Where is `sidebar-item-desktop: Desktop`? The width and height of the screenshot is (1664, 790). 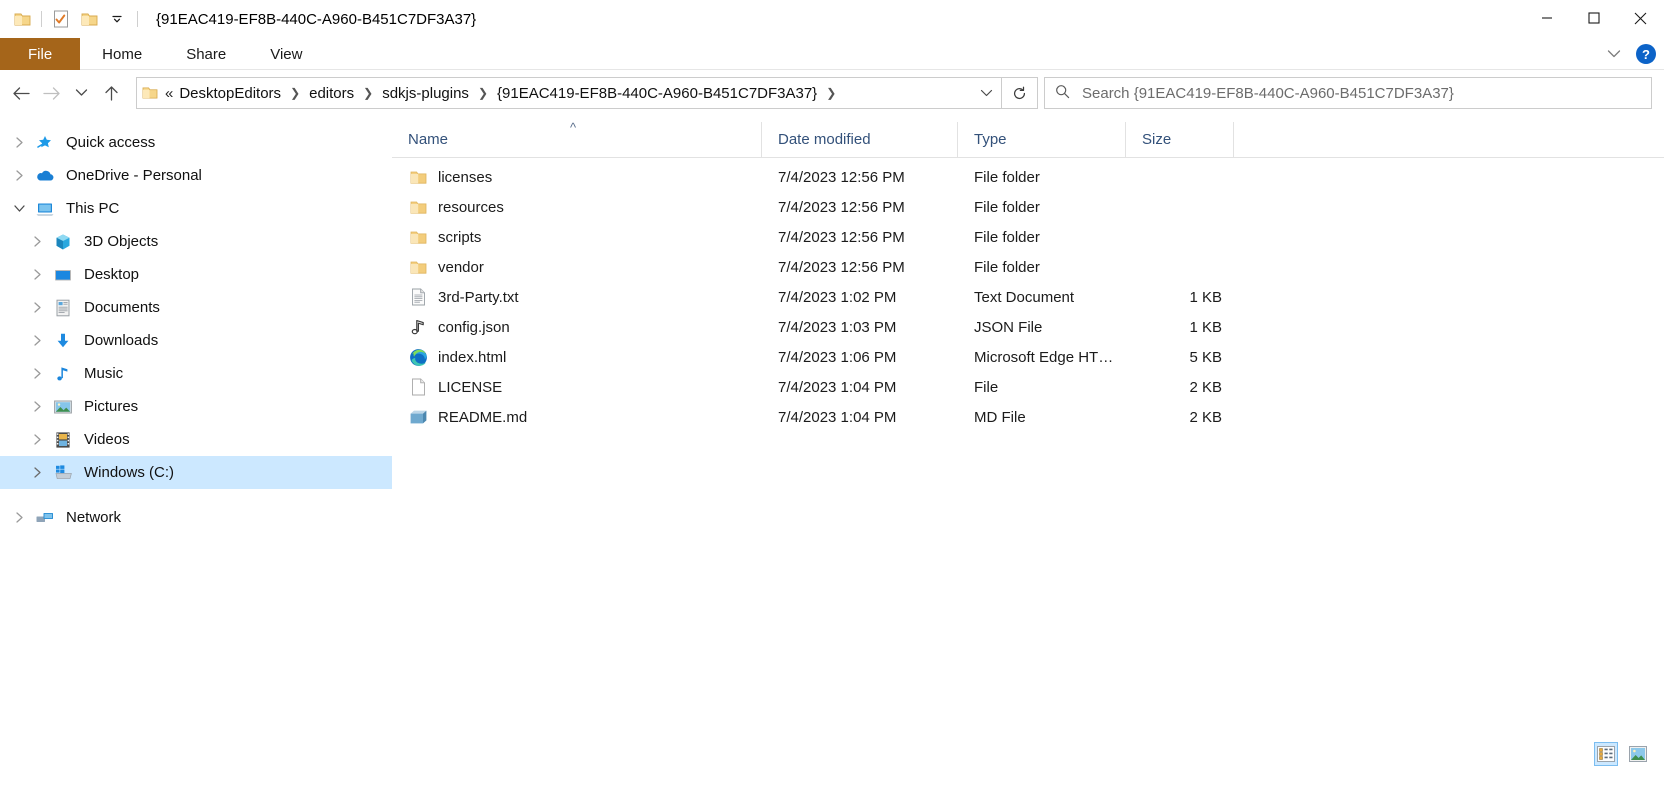
sidebar-item-desktop: Desktop is located at coordinates (196, 274).